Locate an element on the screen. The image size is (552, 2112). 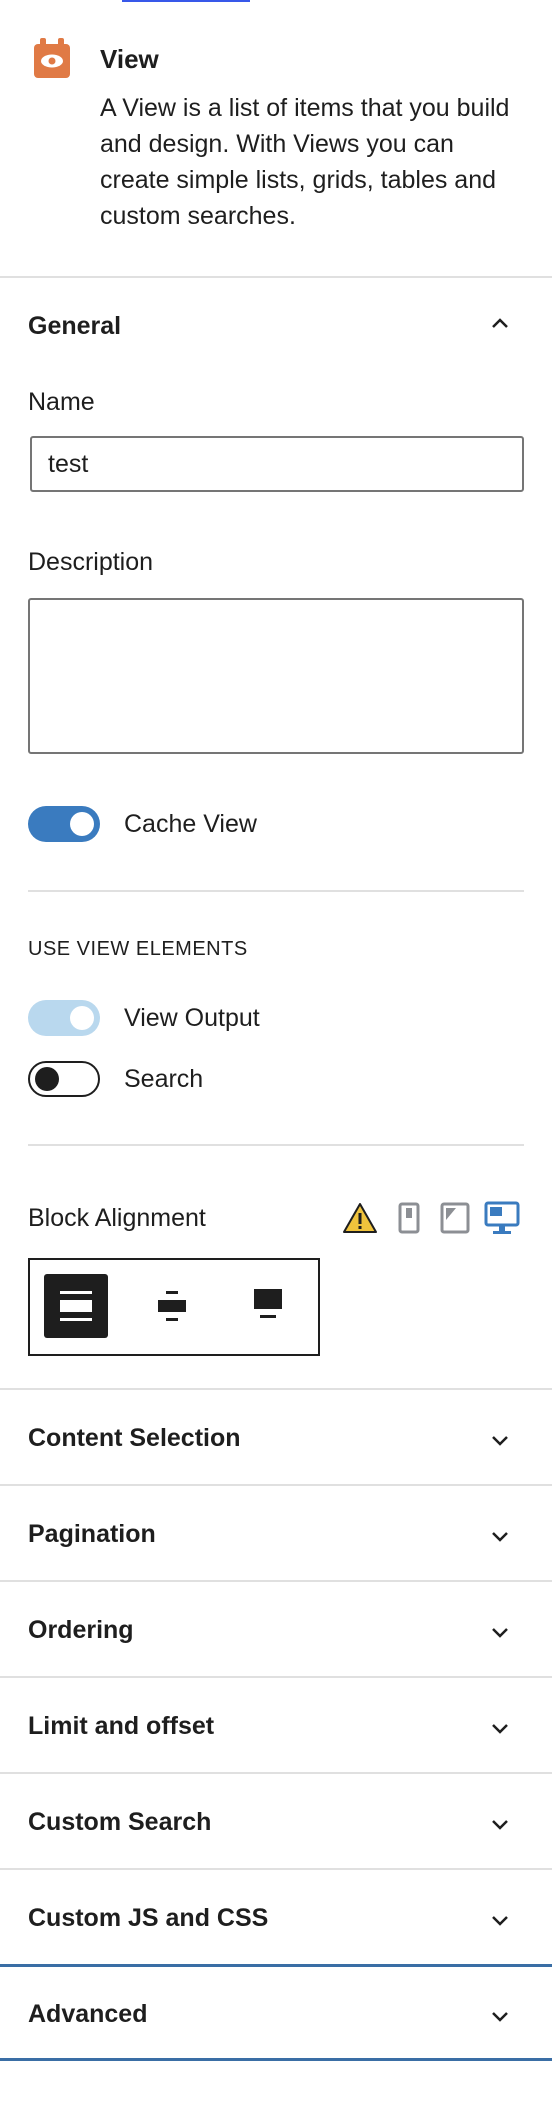
eye-icon is located at coordinates (52, 58).